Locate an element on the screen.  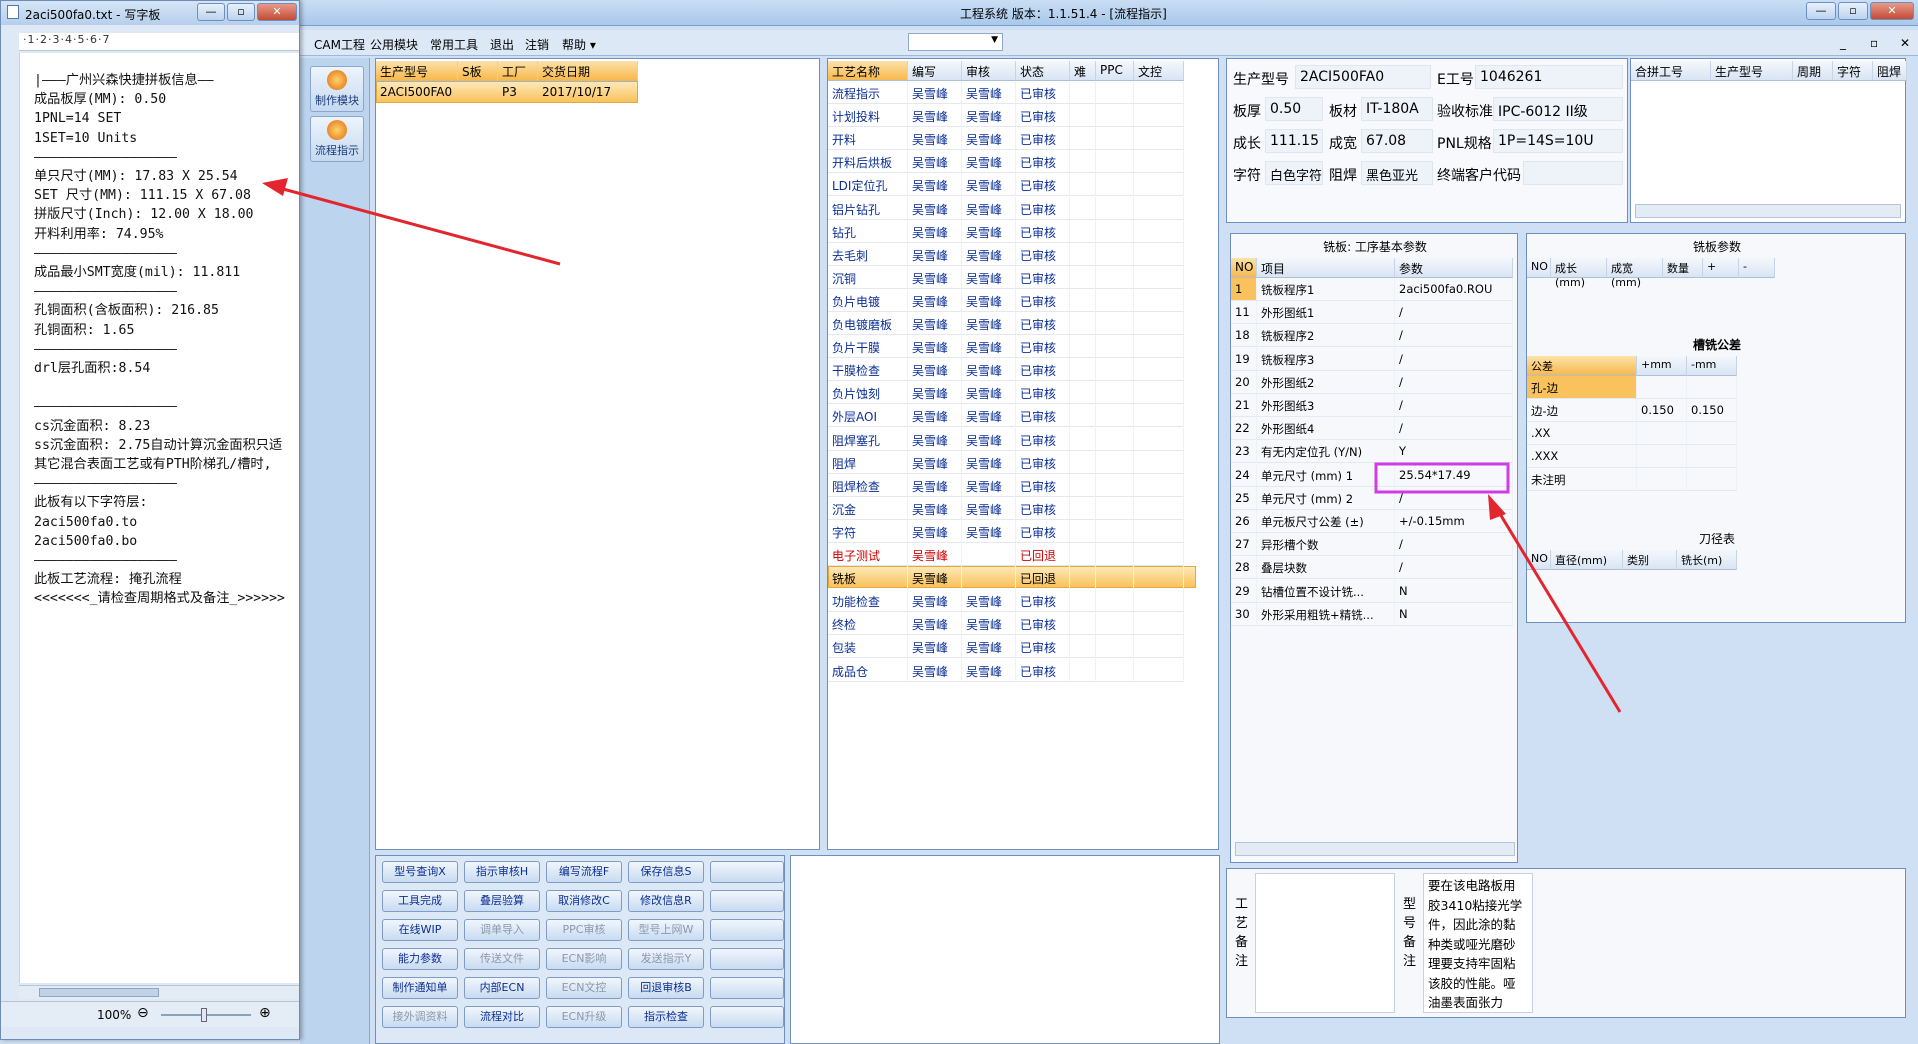
annotation-arrow-right is located at coordinates (1557, 608).